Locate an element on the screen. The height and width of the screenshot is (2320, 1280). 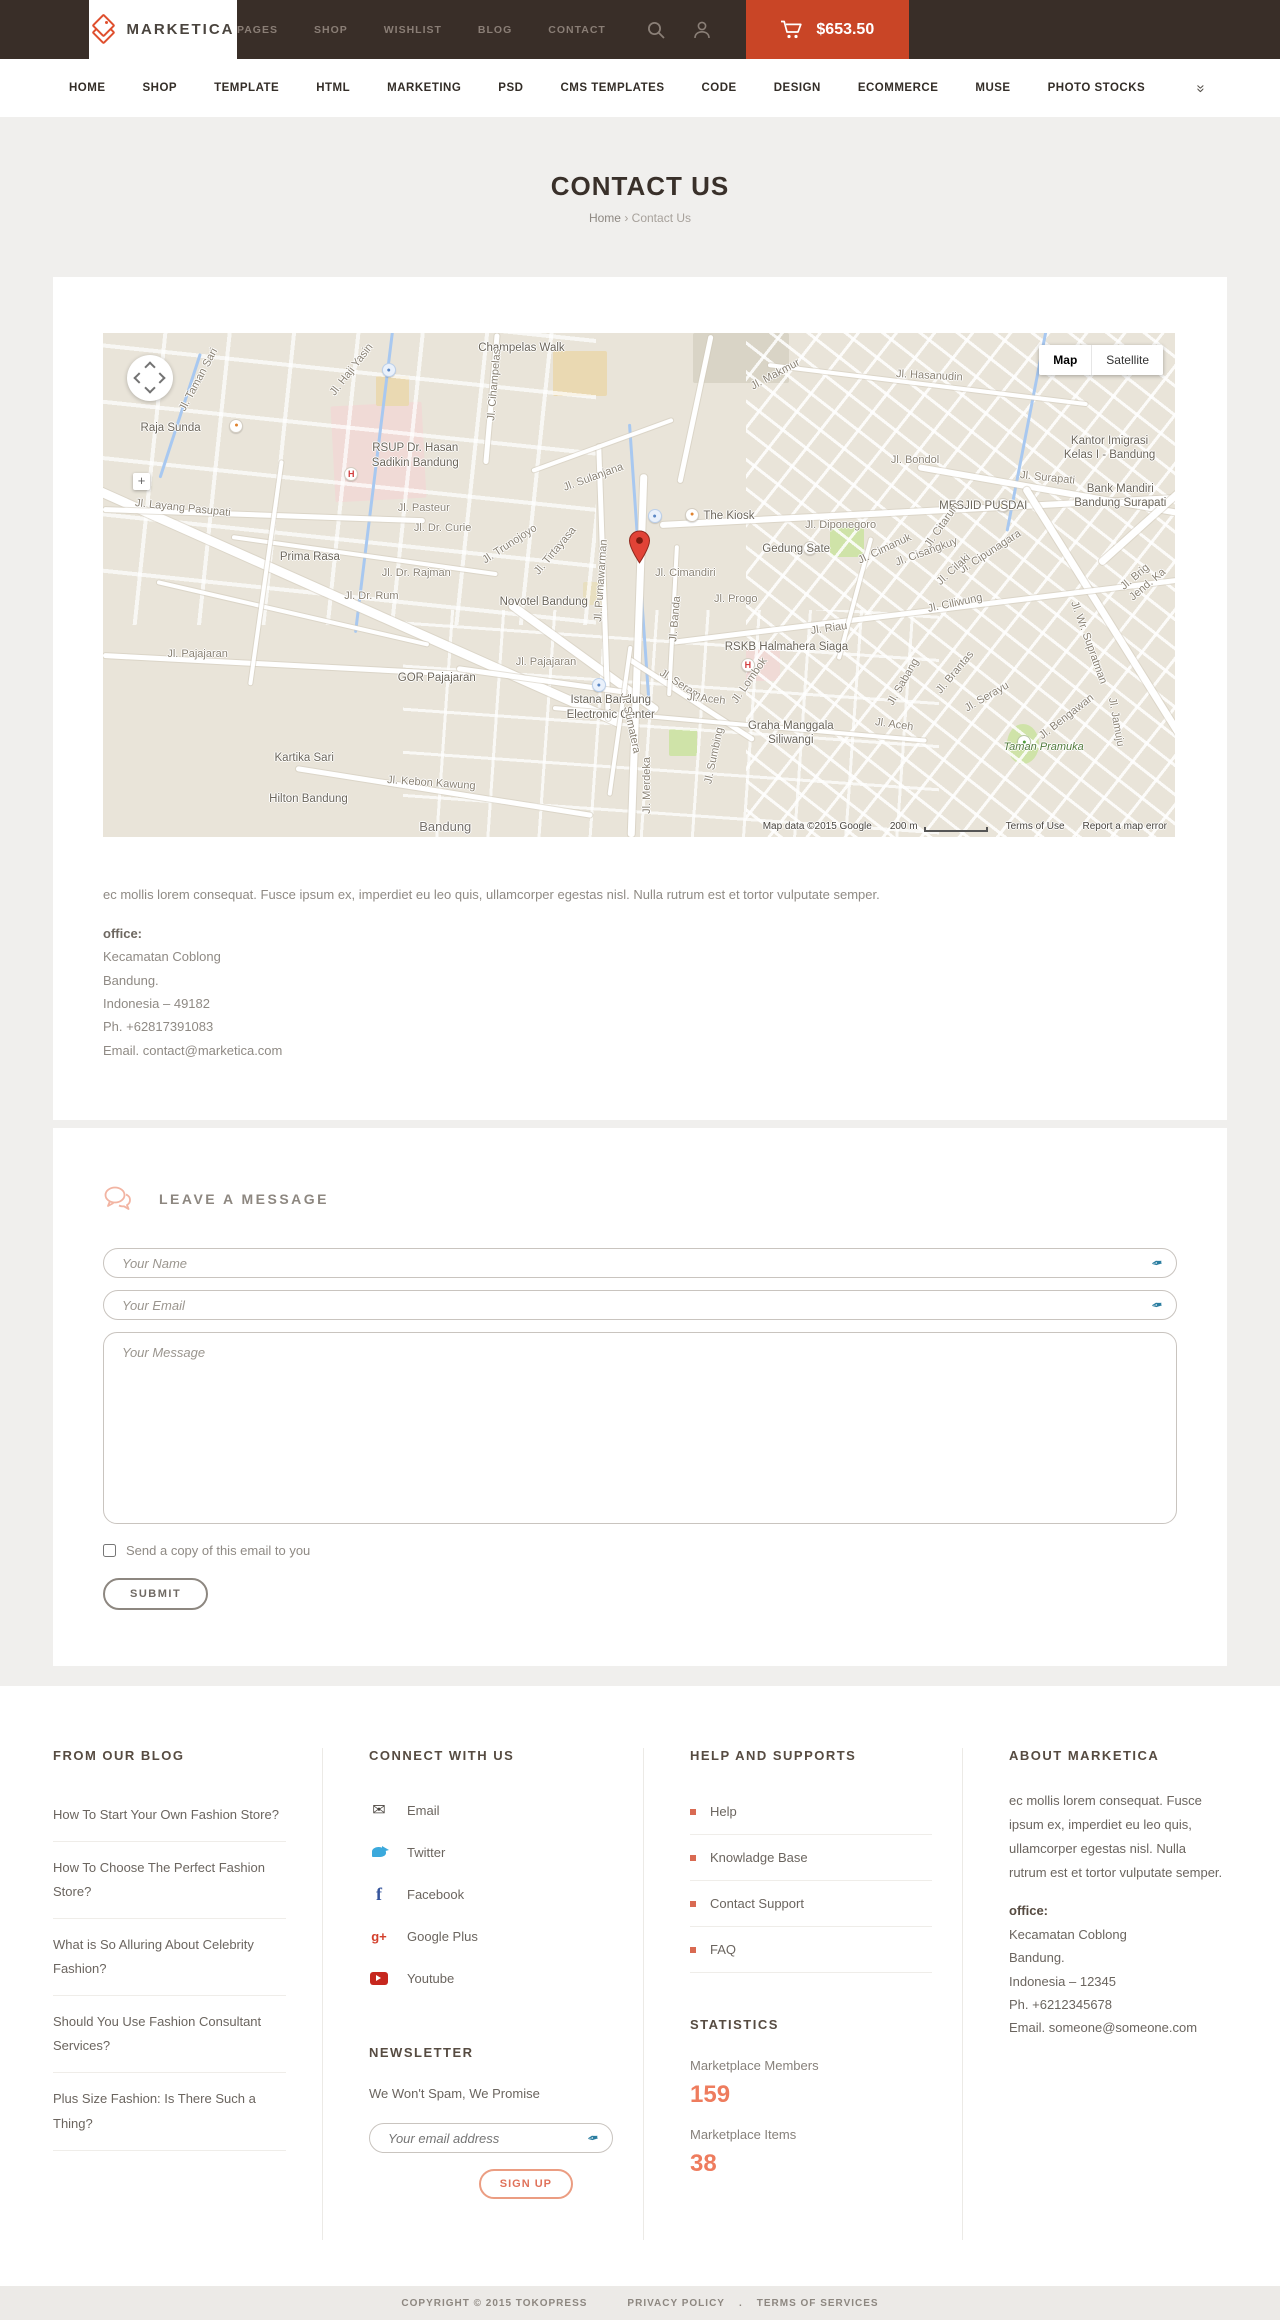
map-poi-icon: ● is located at coordinates (654, 516).